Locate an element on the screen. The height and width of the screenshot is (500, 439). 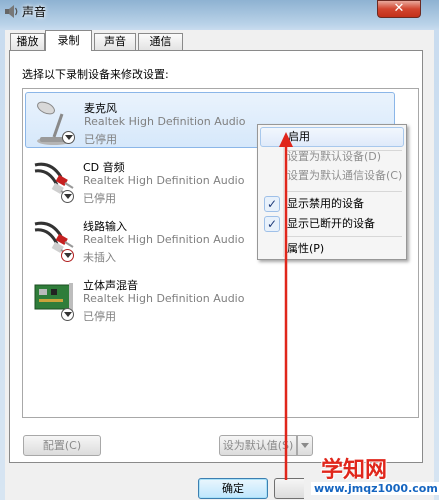
menu-item-label: 显示已断开的设备 is located at coordinates (331, 223).